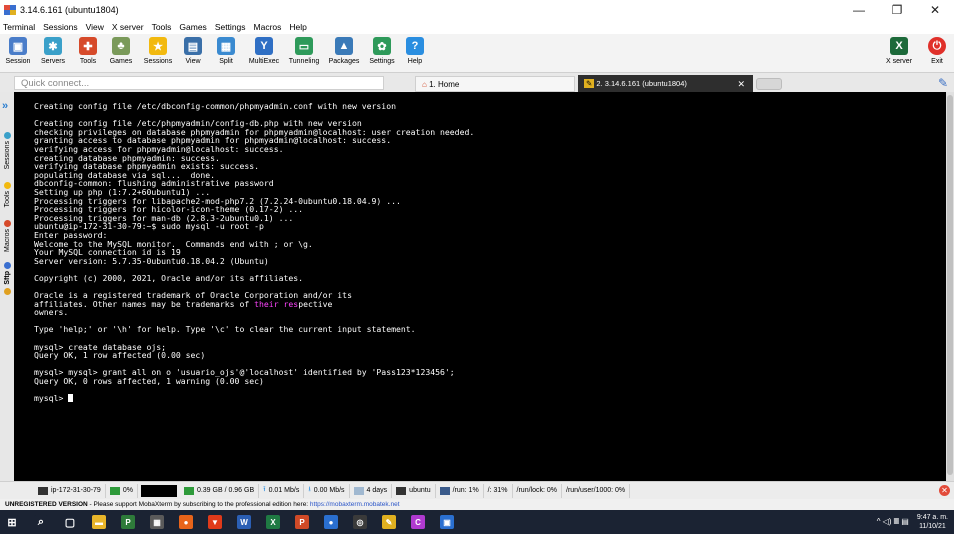 Image resolution: width=954 pixels, height=534 pixels. Describe the element at coordinates (444, 490) in the screenshot. I see `disk-icon` at that location.